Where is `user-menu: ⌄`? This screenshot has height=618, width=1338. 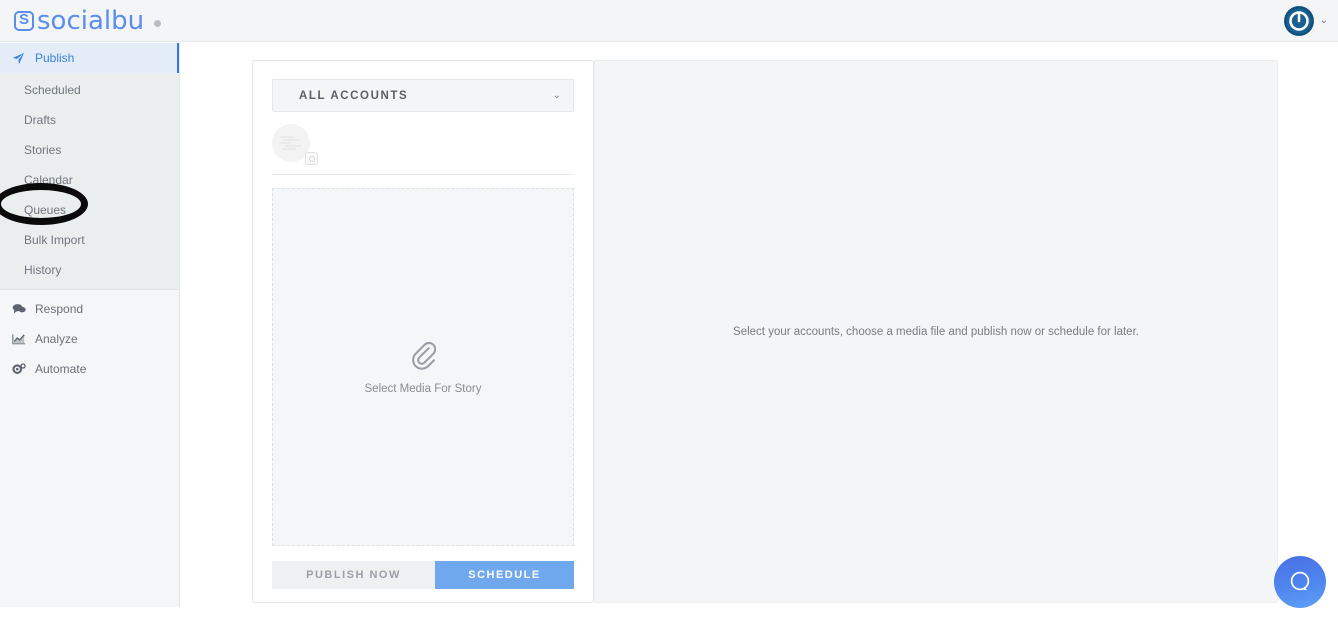 user-menu: ⌄ is located at coordinates (1305, 21).